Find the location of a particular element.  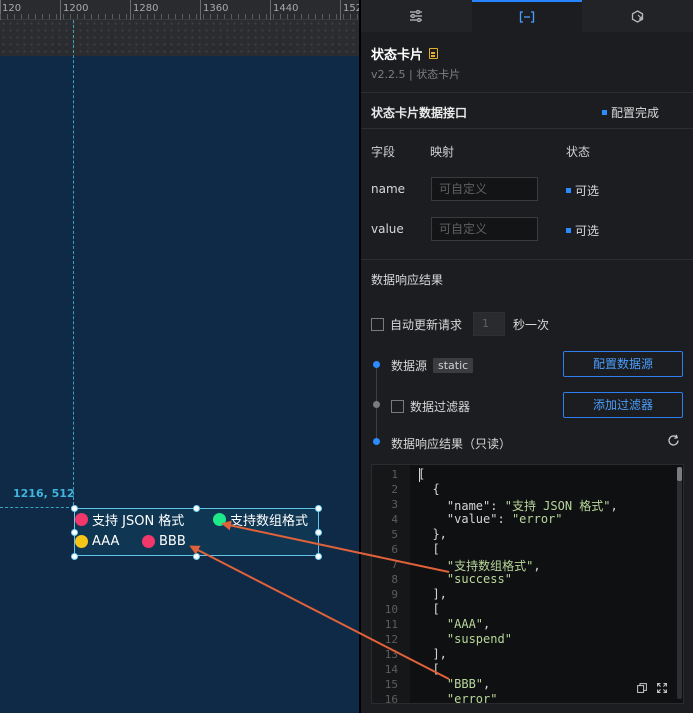

ruler-label: 1360 is located at coordinates (216, 8).